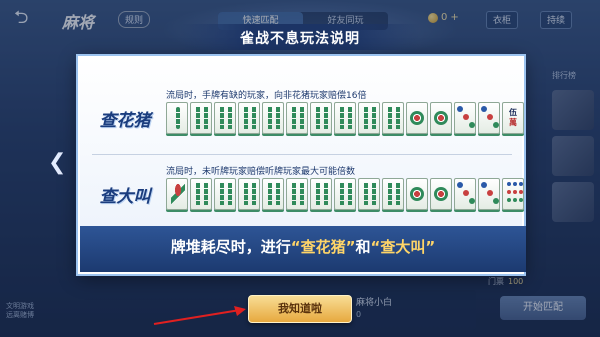 The width and height of the screenshot is (600, 337). I want to click on character-tile-icon: 伍 萬, so click(513, 118).